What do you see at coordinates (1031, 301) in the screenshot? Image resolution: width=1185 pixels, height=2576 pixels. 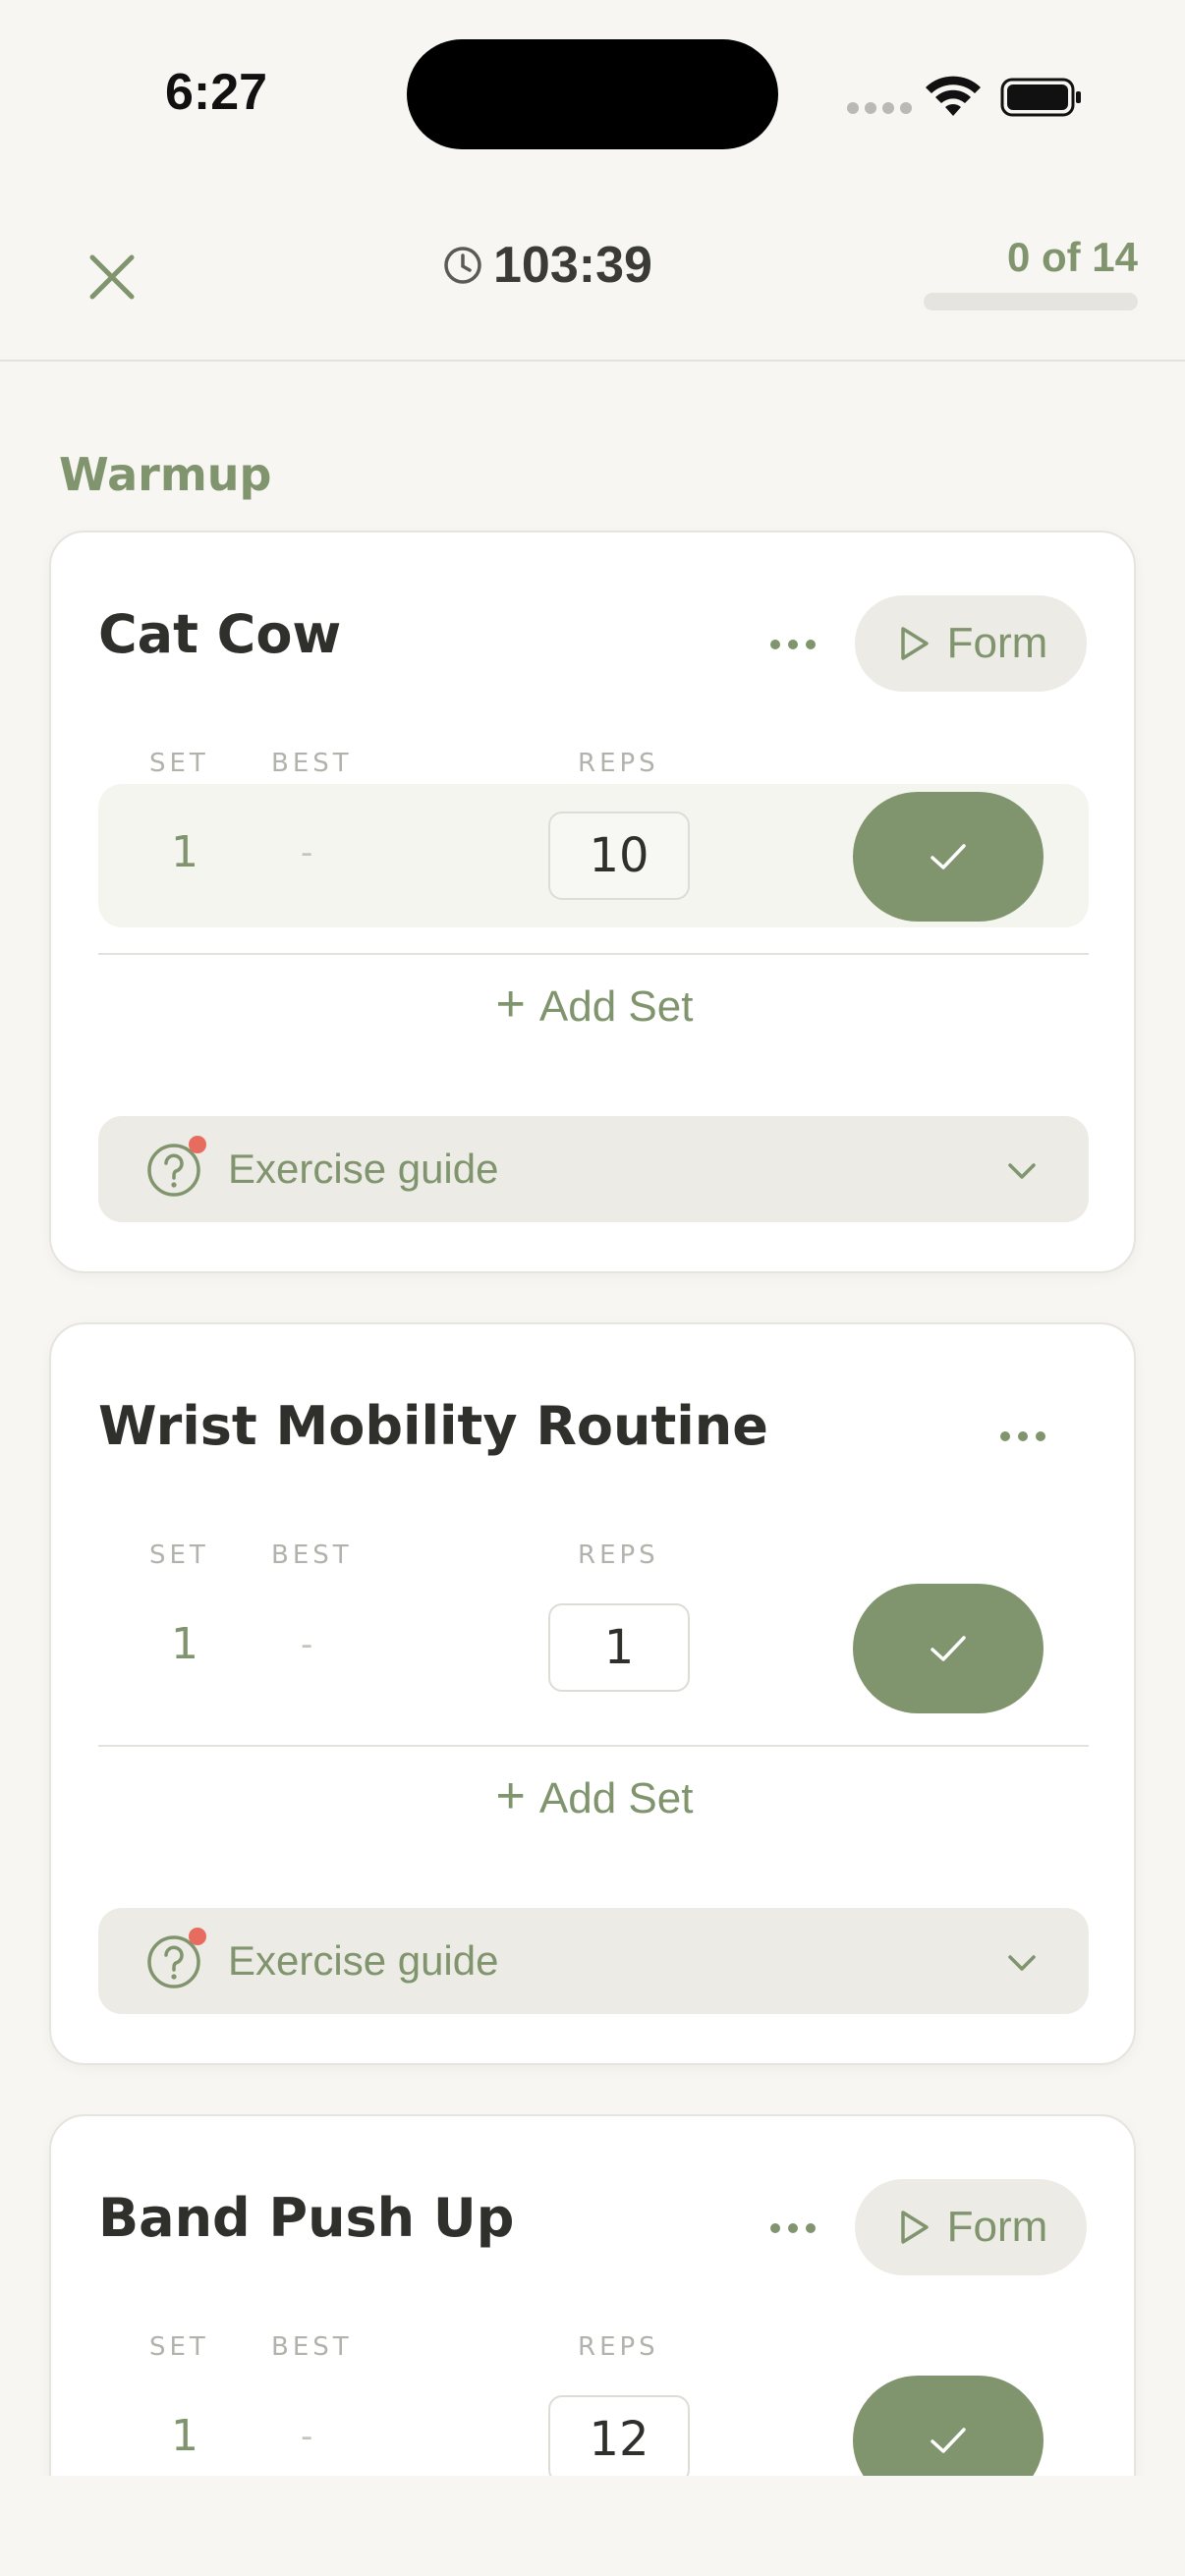 I see `progress-bar` at bounding box center [1031, 301].